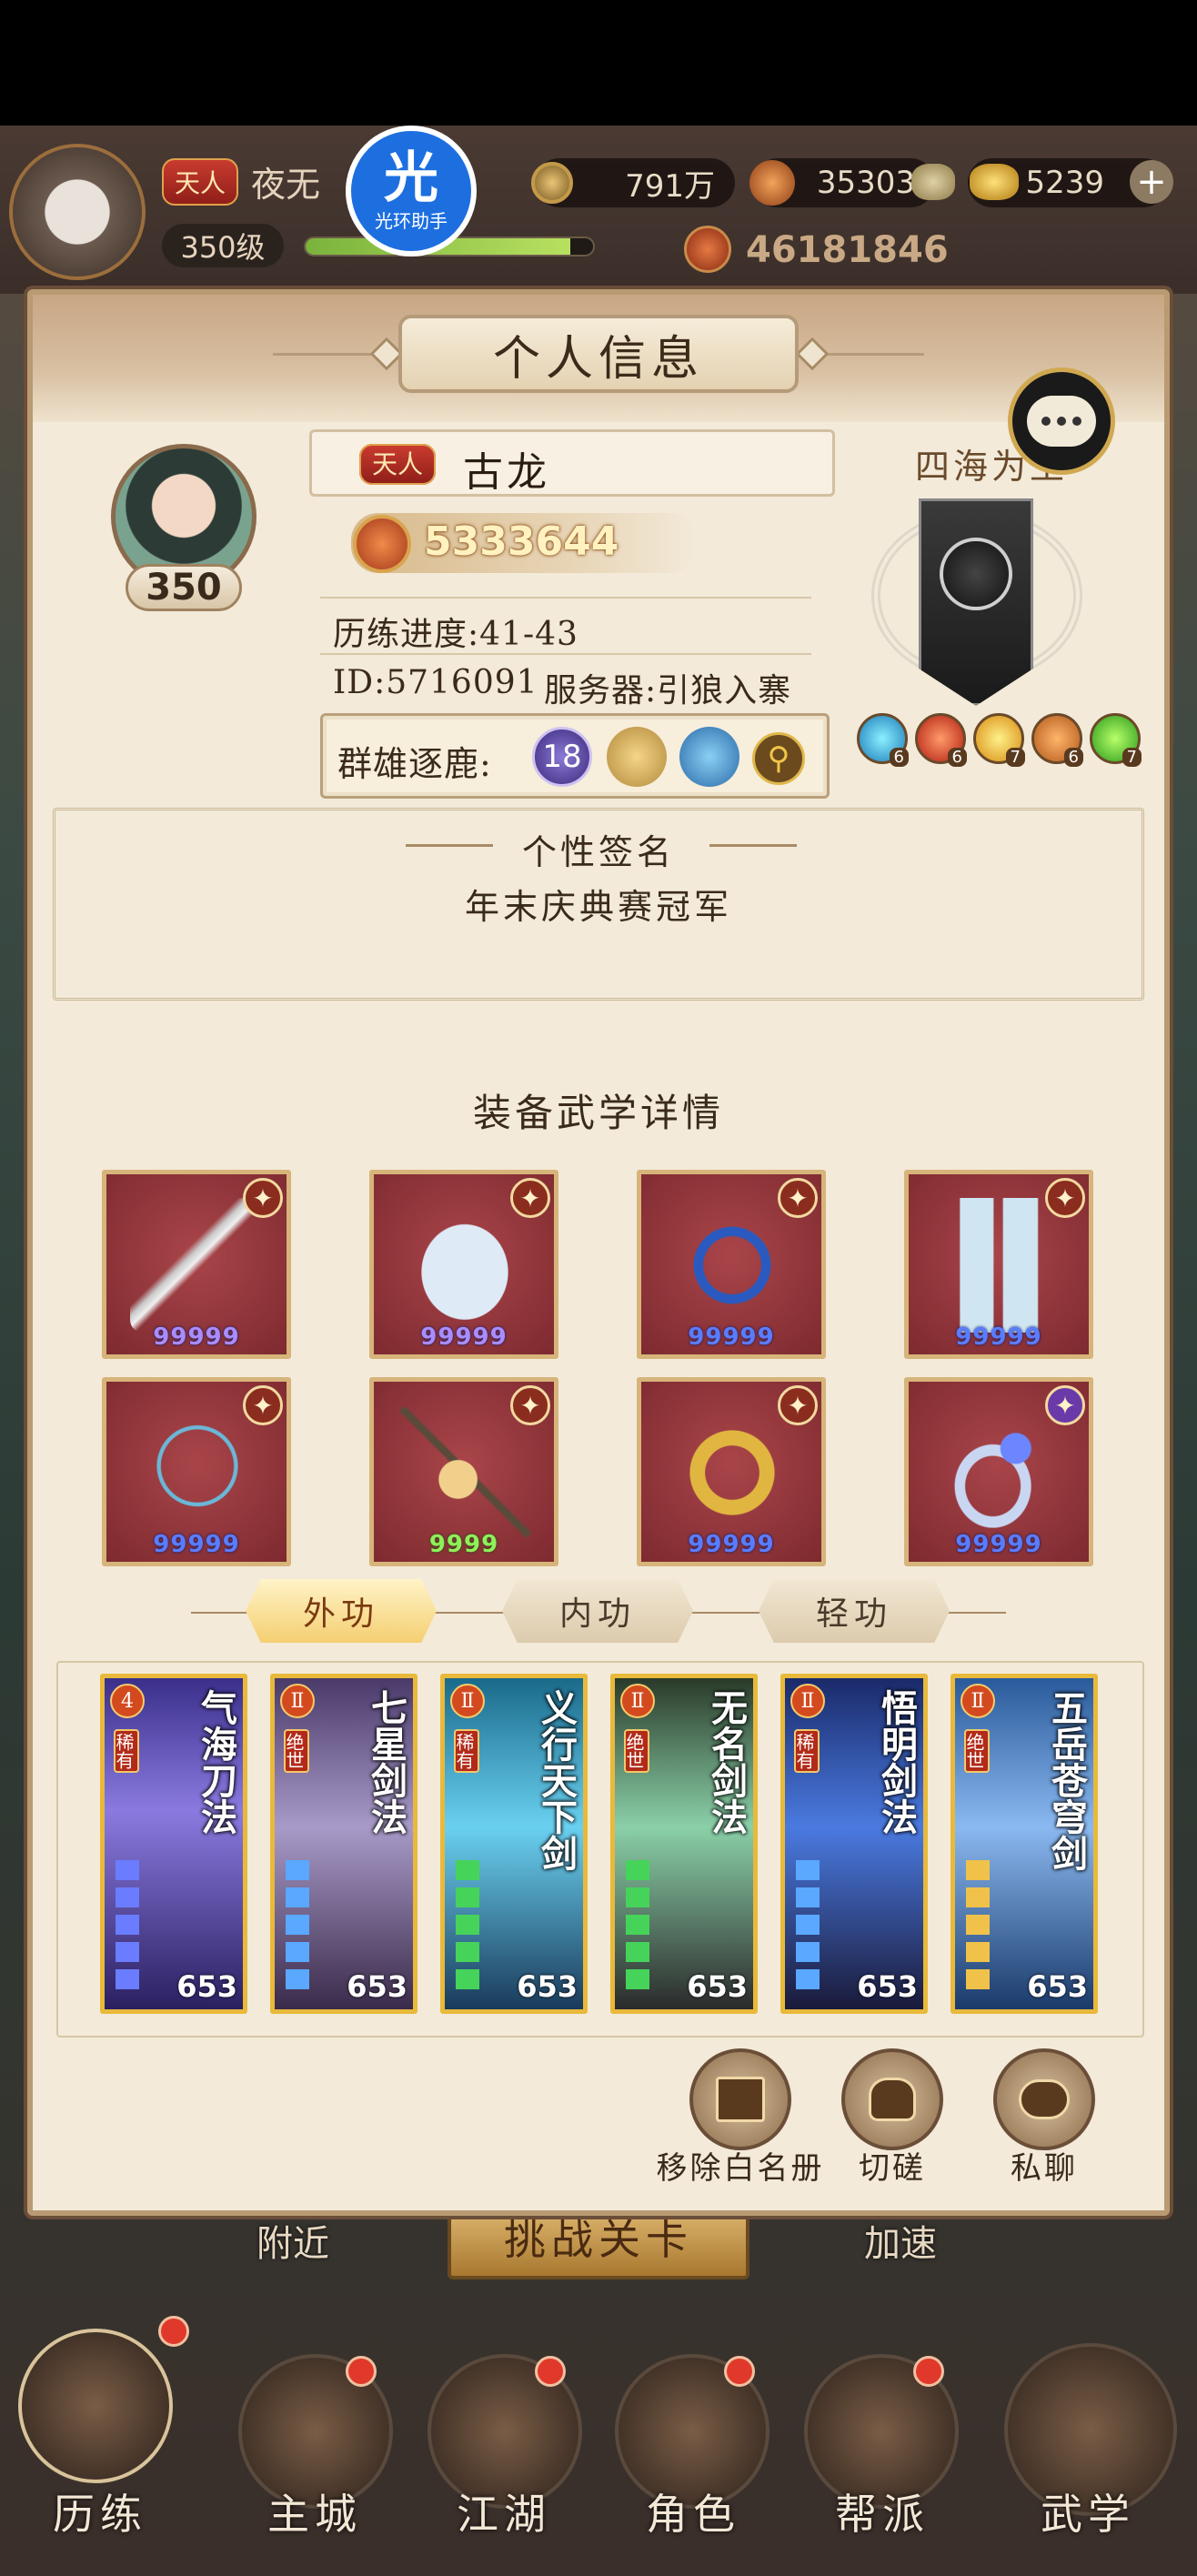 The height and width of the screenshot is (2576, 1197). I want to click on tab-external: 外功, so click(341, 1611).